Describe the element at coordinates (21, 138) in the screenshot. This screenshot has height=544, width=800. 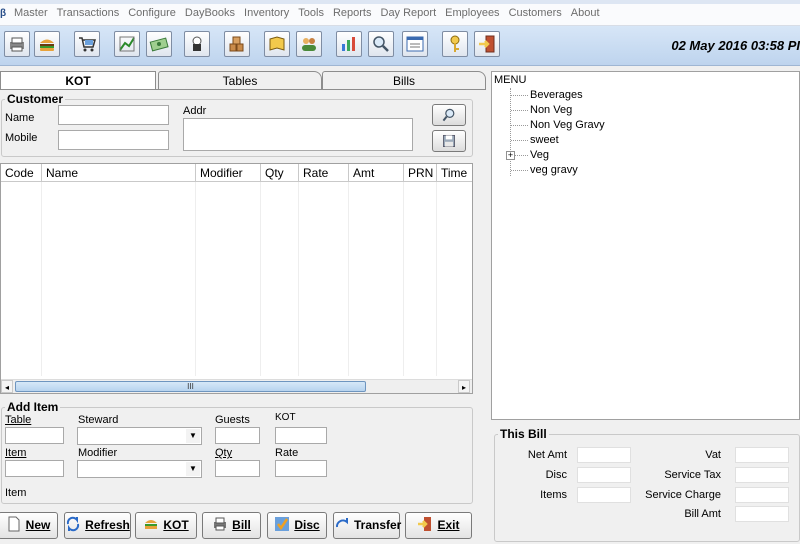
I see `mobile-label: Mobile` at that location.